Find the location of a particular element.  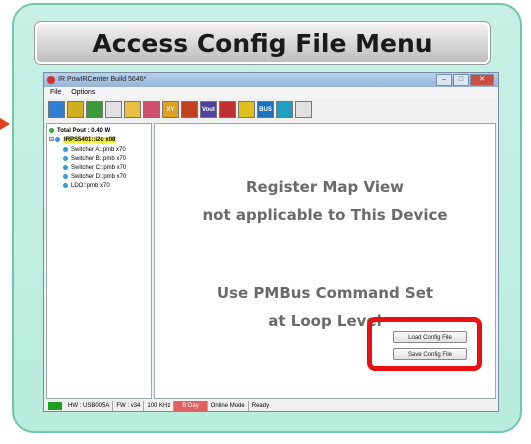

tree-child-row: Switcher B::pmb x70 is located at coordinates (94, 158).